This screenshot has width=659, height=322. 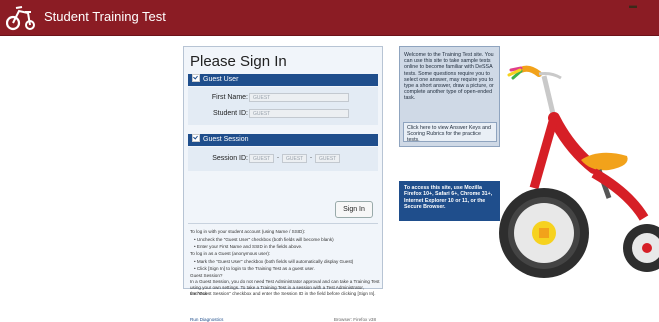 What do you see at coordinates (226, 139) in the screenshot?
I see `guest-session-label: Guest Session` at bounding box center [226, 139].